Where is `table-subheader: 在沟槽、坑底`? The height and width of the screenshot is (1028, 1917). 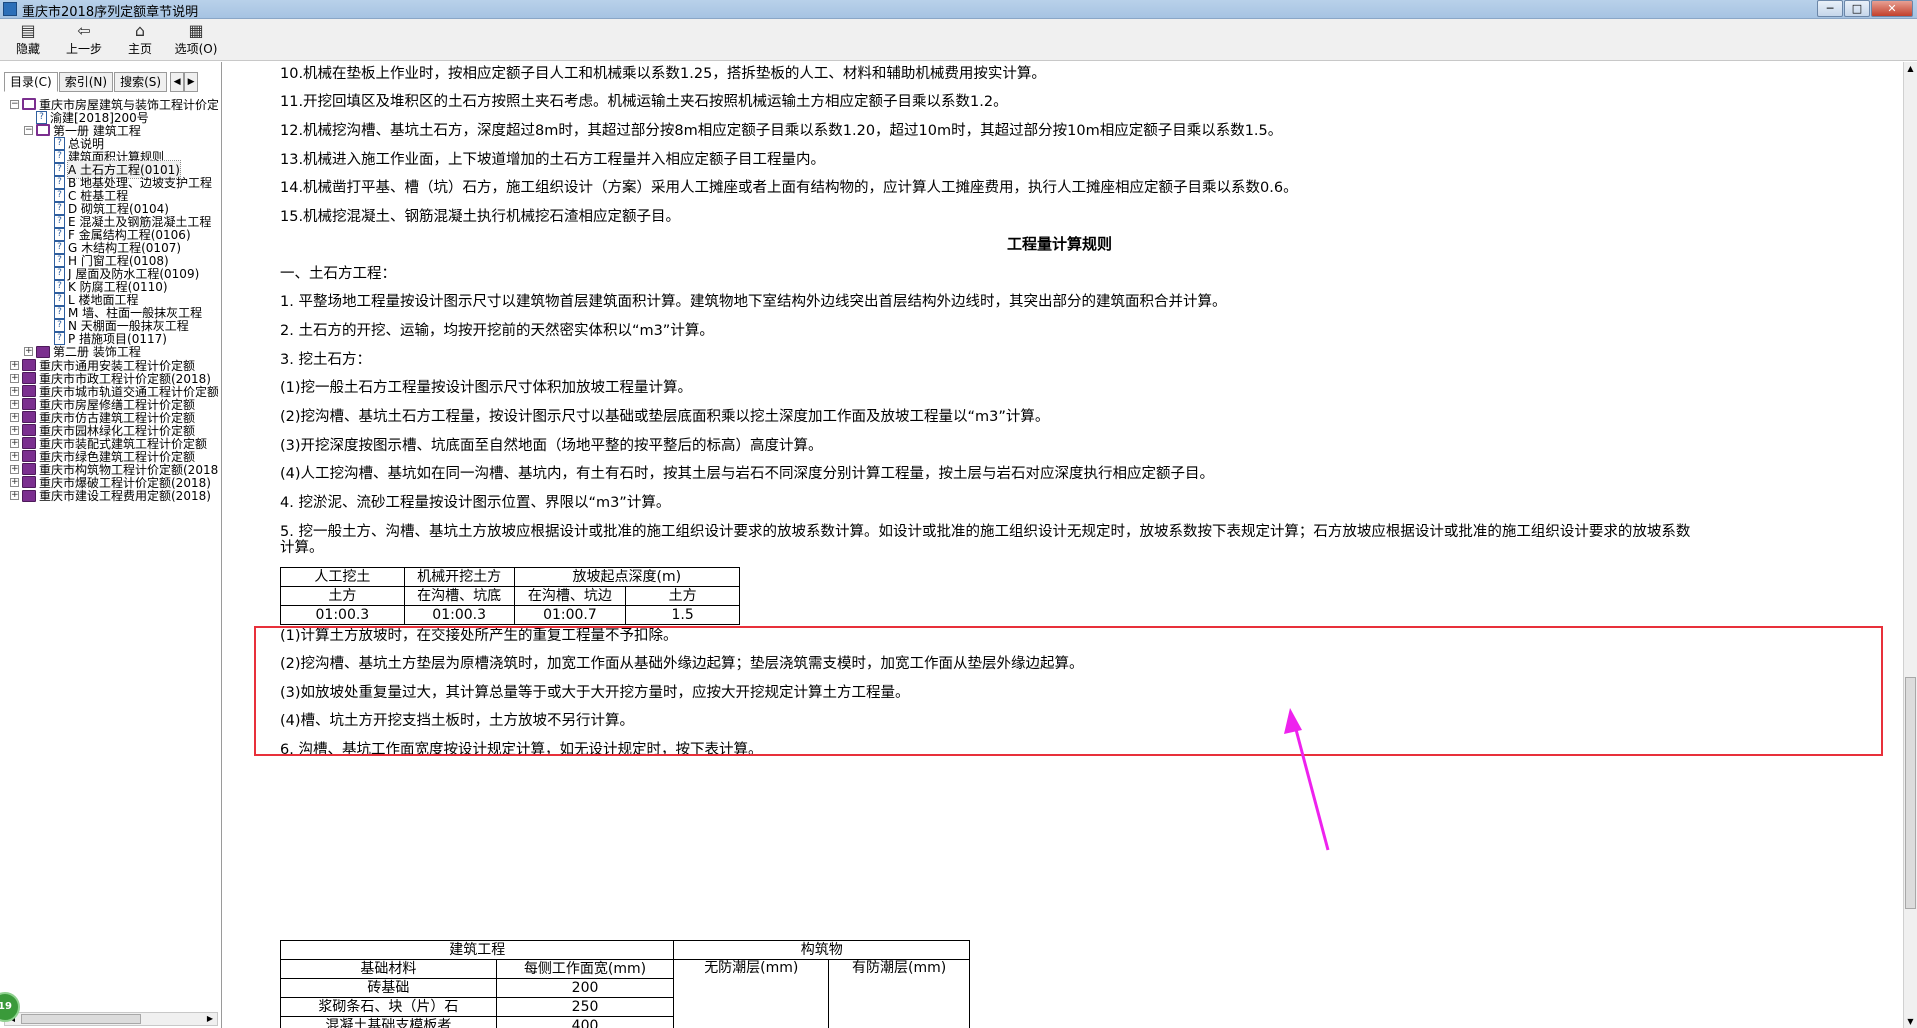 table-subheader: 在沟槽、坑底 is located at coordinates (459, 596).